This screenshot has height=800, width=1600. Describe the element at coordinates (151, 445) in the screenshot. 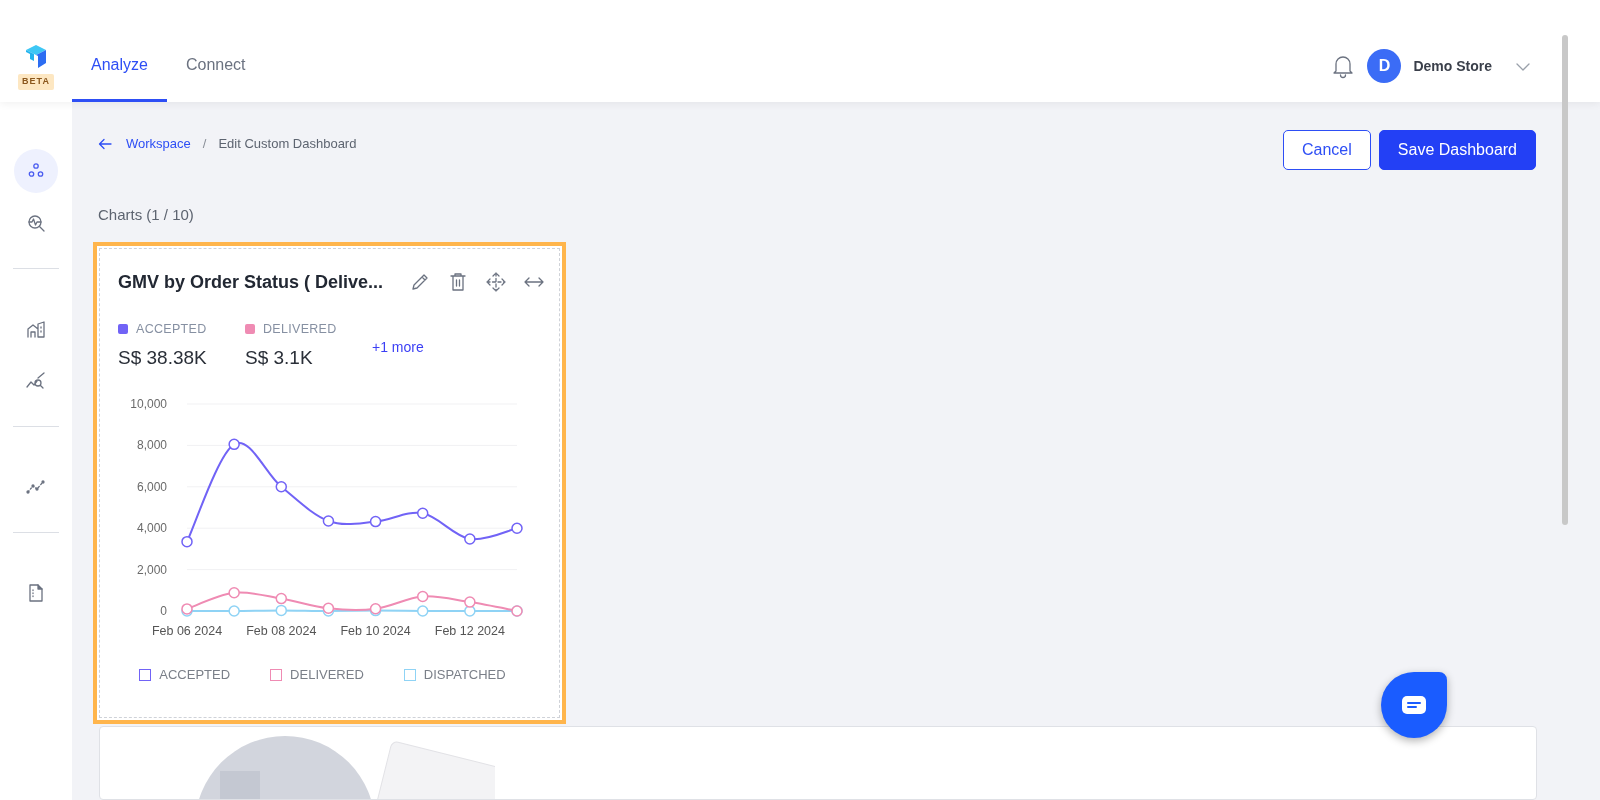

I see `y-axis-label: 8,000` at that location.